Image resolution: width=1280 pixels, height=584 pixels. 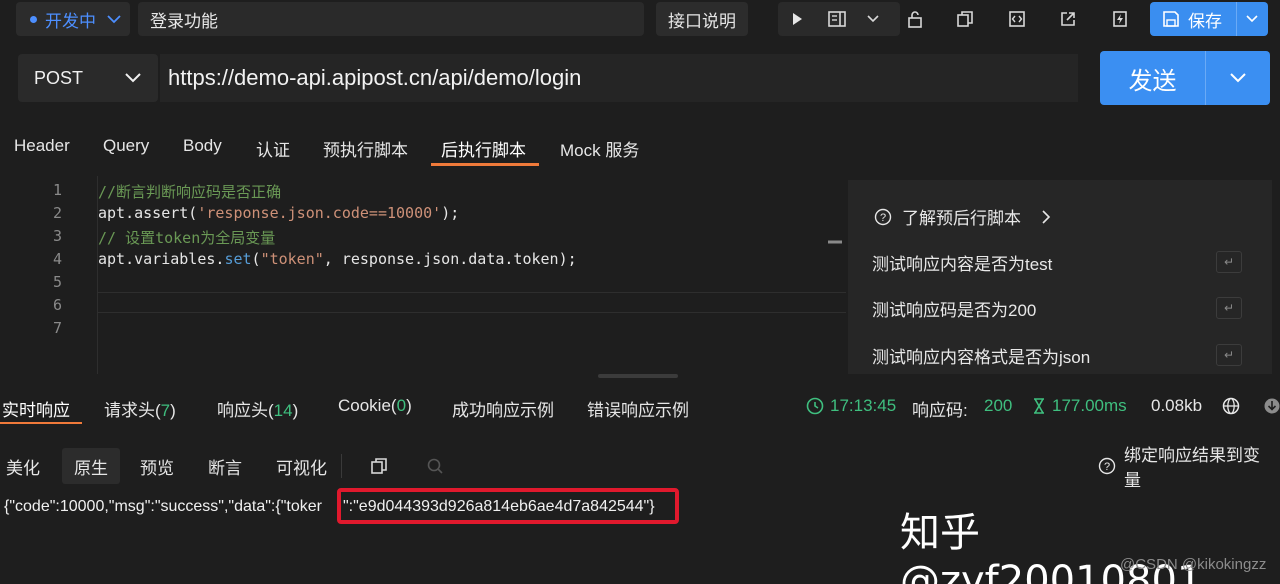 I want to click on tab-request-headers: 请求头(7), so click(x=140, y=408).